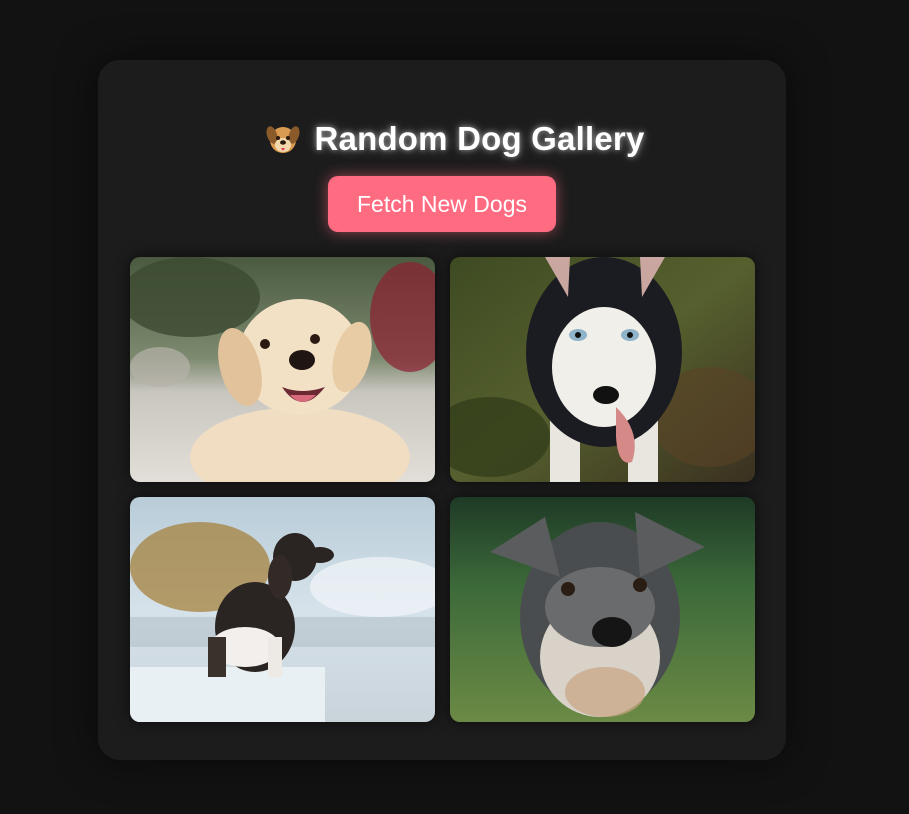  What do you see at coordinates (283, 139) in the screenshot?
I see `dog-face-icon` at bounding box center [283, 139].